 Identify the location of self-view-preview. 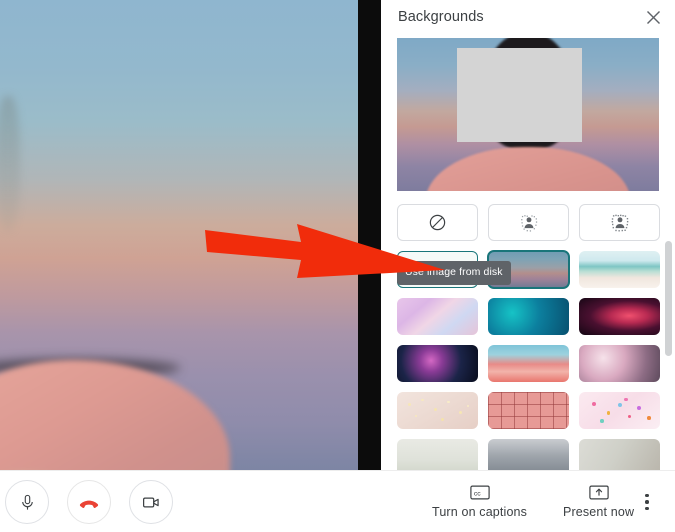
(528, 114).